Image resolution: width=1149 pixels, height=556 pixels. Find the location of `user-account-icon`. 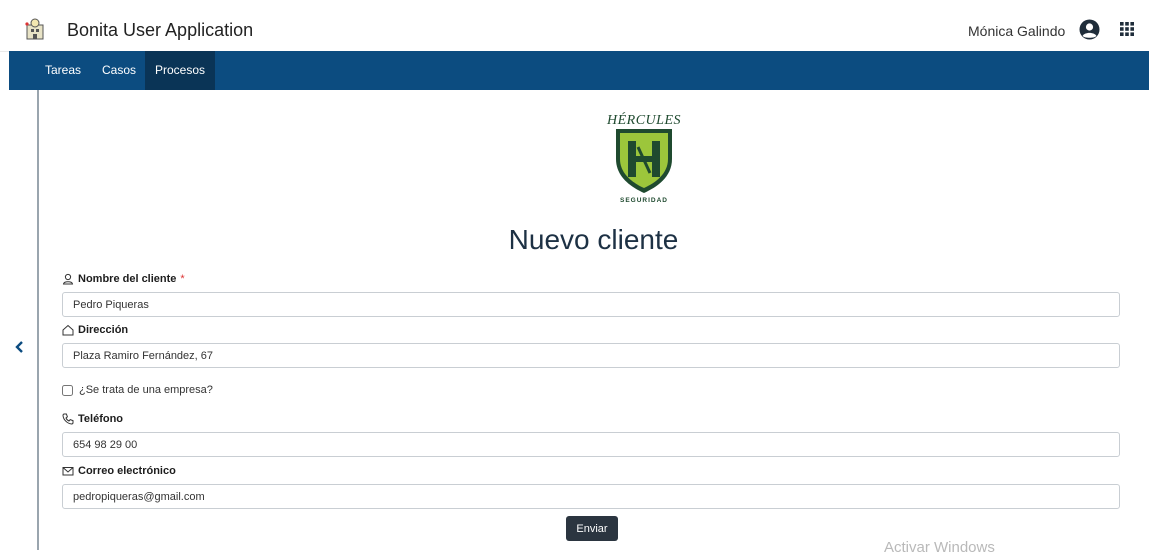

user-account-icon is located at coordinates (1089, 29).